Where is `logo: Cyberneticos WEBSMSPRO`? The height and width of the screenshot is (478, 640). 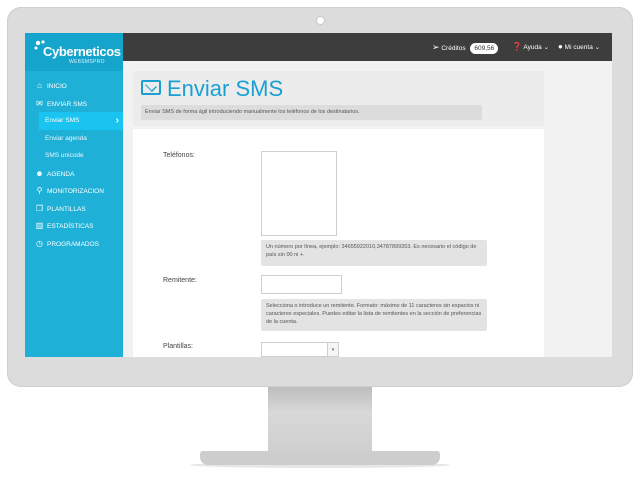
logo: Cyberneticos WEBSMSPRO is located at coordinates (74, 52).